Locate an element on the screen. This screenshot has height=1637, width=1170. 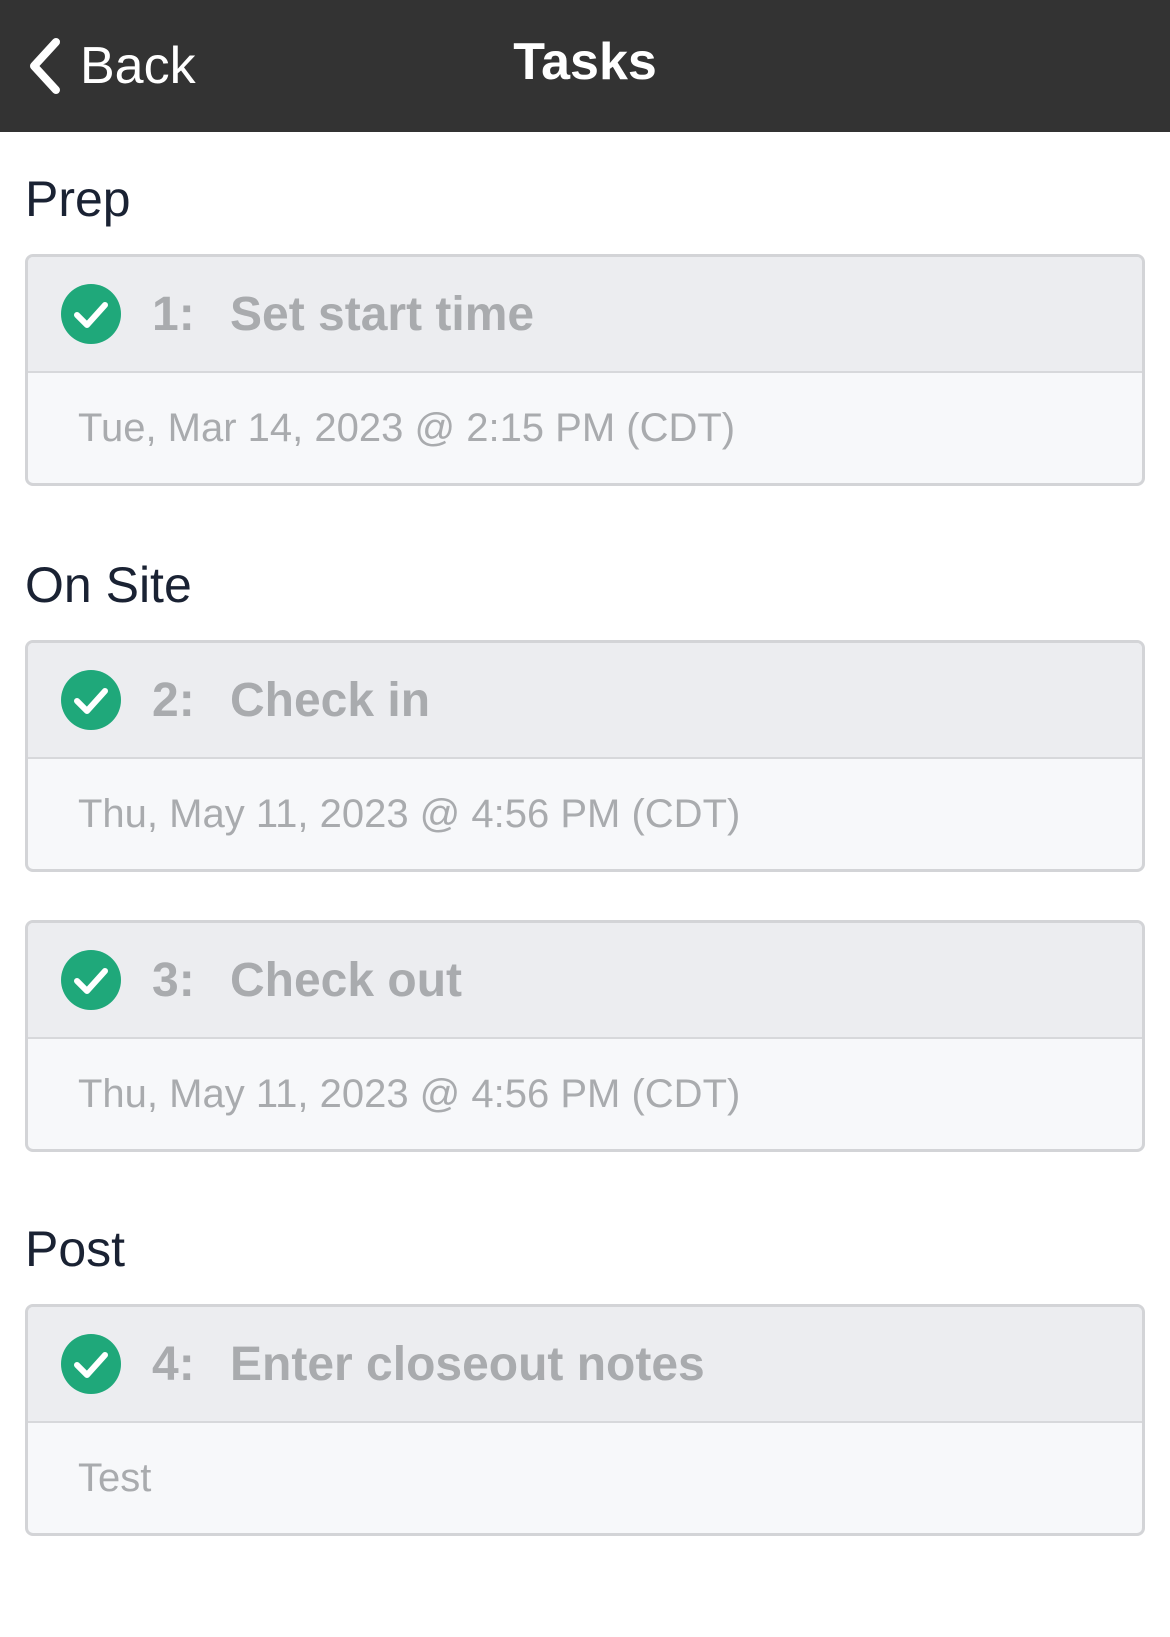
page-title: Tasks is located at coordinates (585, 62).